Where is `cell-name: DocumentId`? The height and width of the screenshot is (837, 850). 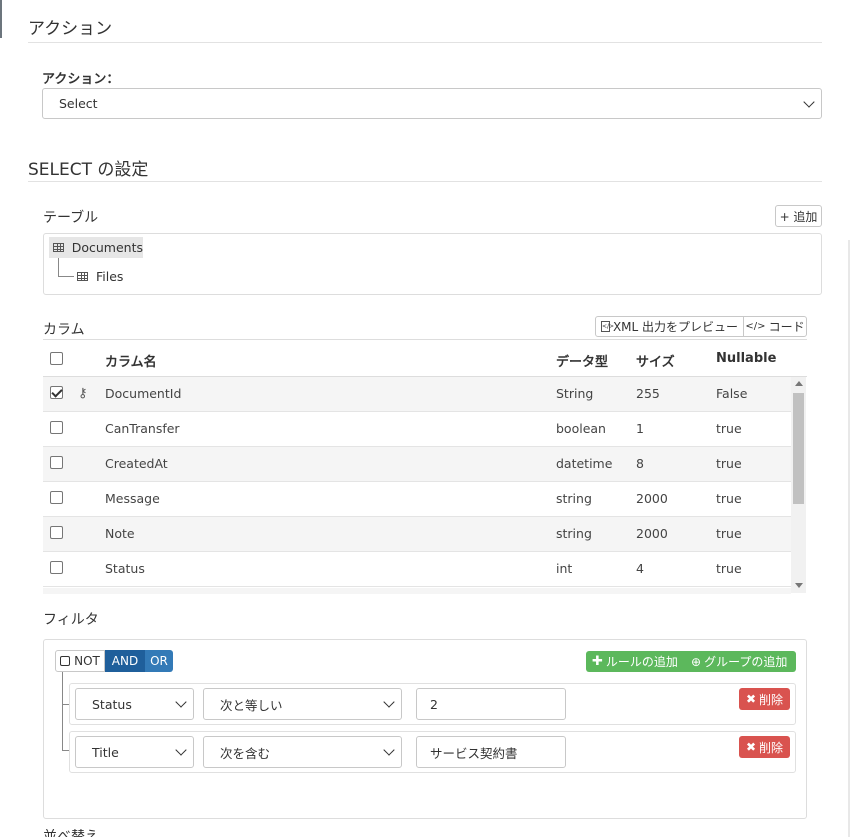 cell-name: DocumentId is located at coordinates (143, 393).